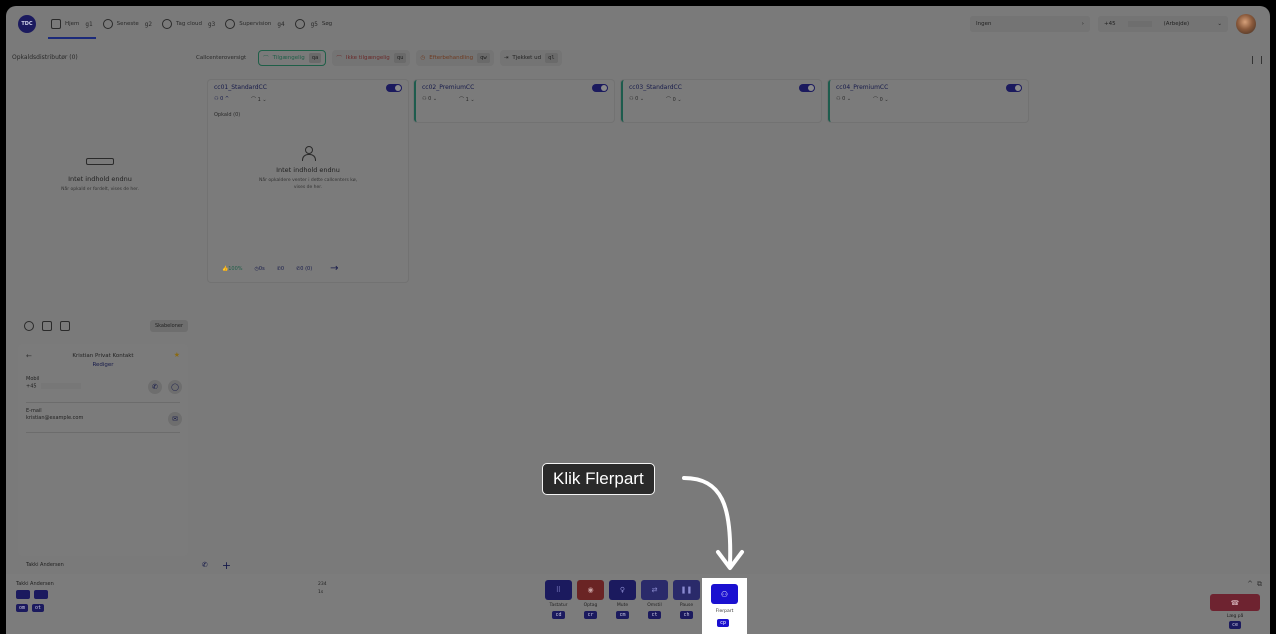  What do you see at coordinates (103, 402) in the screenshot?
I see `divider` at bounding box center [103, 402].